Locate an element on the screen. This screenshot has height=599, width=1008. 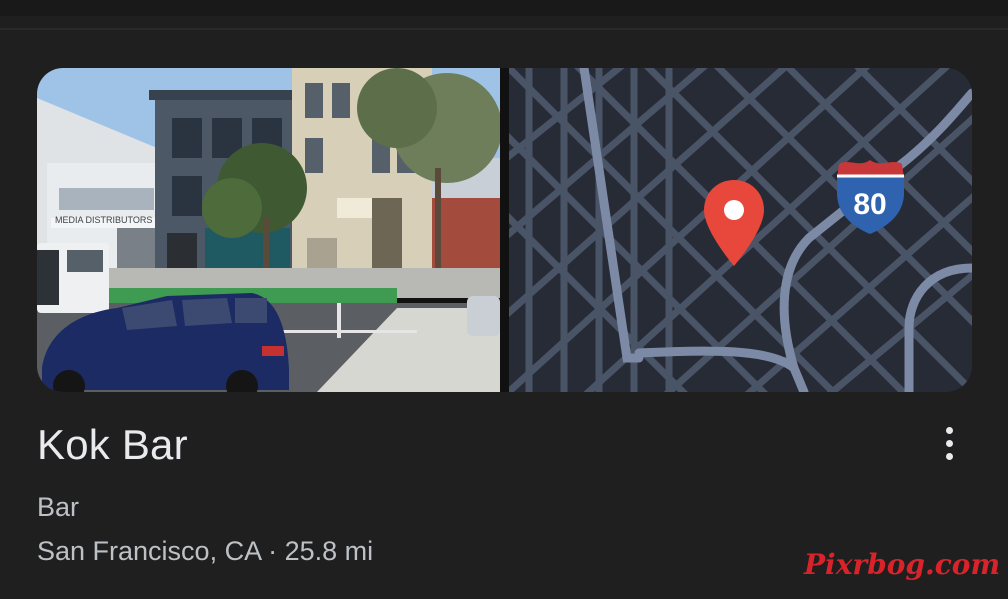
shield-number: 80 is located at coordinates (869, 204).